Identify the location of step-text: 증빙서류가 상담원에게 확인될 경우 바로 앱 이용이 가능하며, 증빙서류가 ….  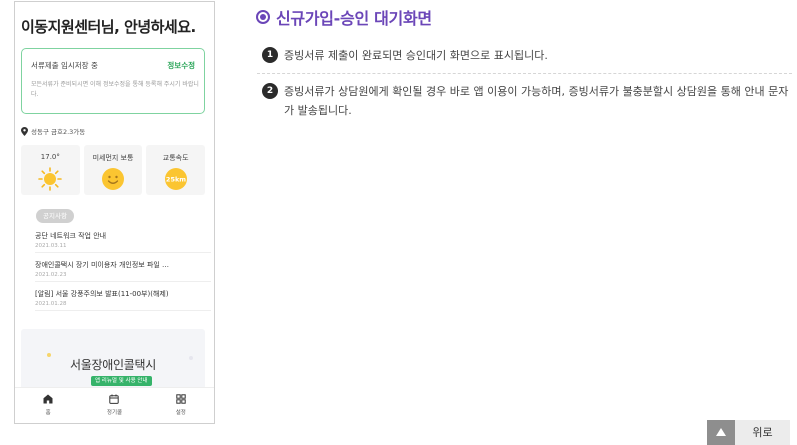
(536, 101).